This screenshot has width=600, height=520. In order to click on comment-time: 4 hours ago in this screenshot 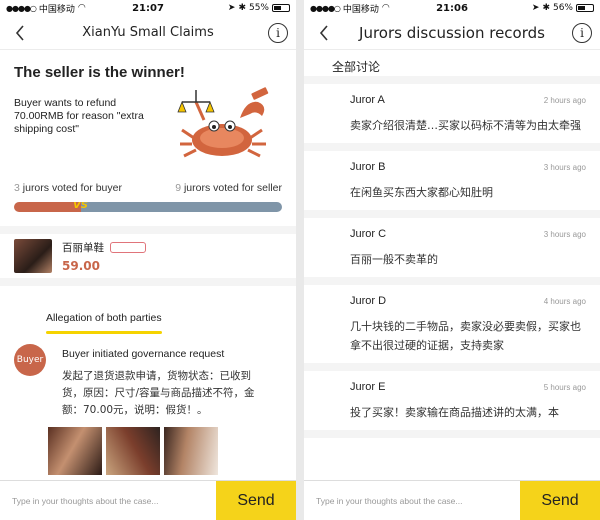, I will do `click(564, 301)`.